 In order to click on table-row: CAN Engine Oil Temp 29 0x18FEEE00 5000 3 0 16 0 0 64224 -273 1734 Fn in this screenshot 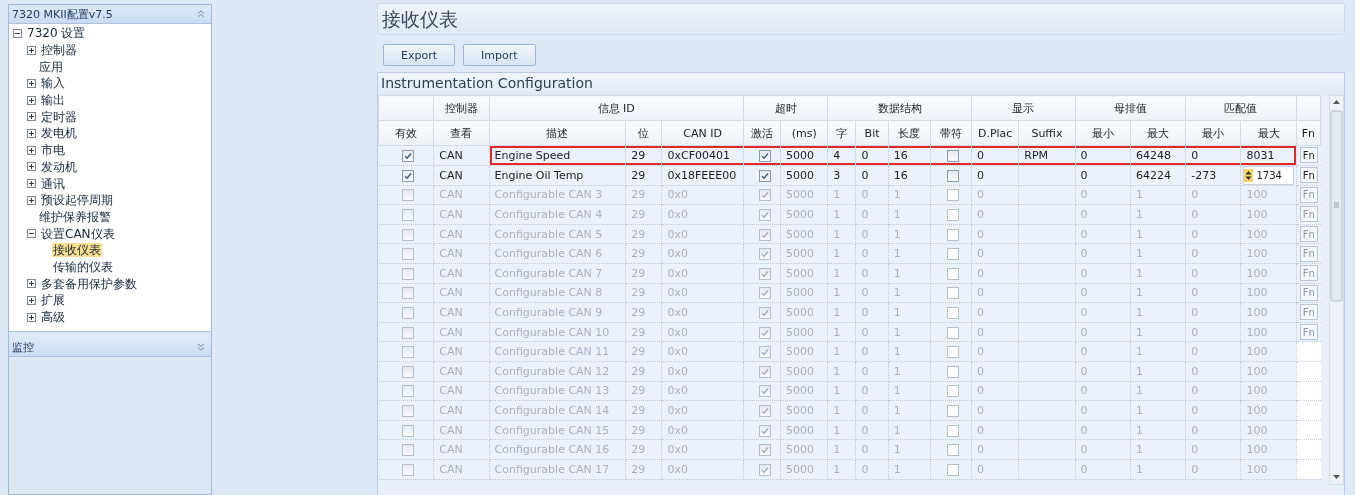, I will do `click(849, 175)`.